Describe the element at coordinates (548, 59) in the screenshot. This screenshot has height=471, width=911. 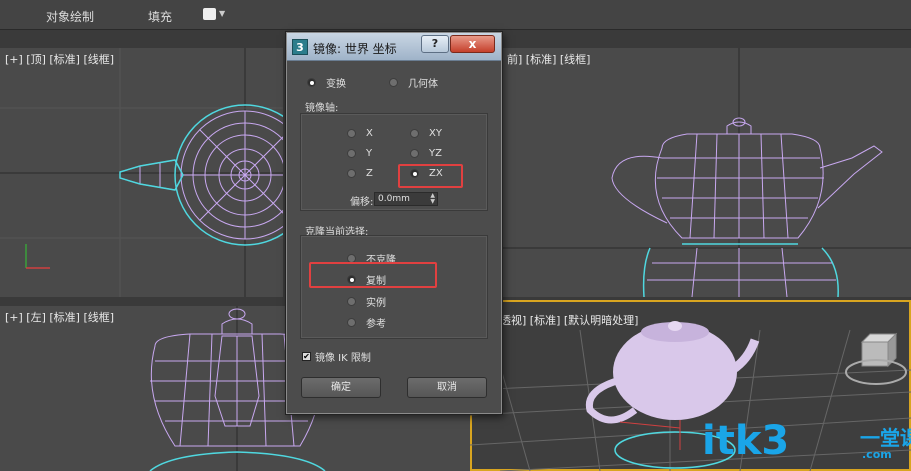
I see `viewport-front-label: 前] [标准] [线框]` at that location.